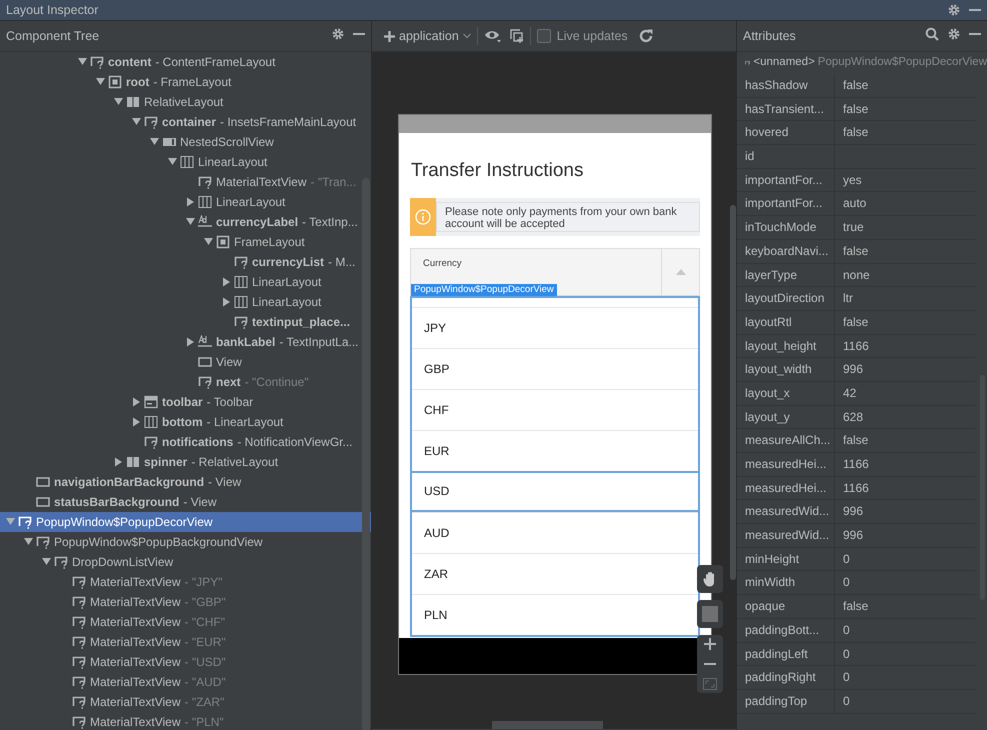 This screenshot has width=987, height=730. I want to click on zoom-in-icon, so click(710, 644).